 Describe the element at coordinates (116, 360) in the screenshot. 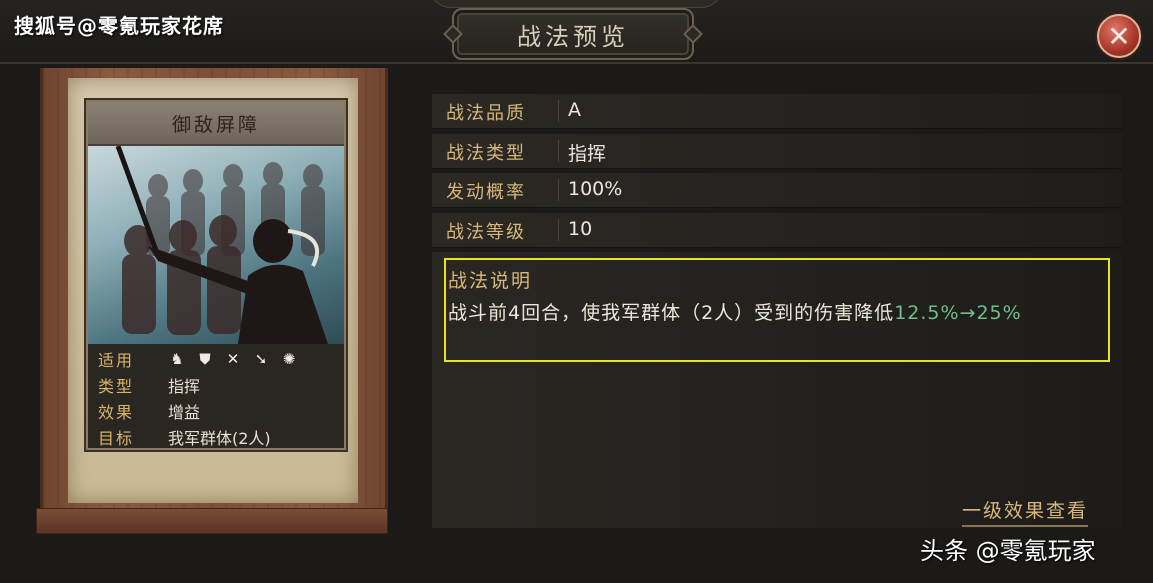

I see `card-row-key: 适用` at that location.